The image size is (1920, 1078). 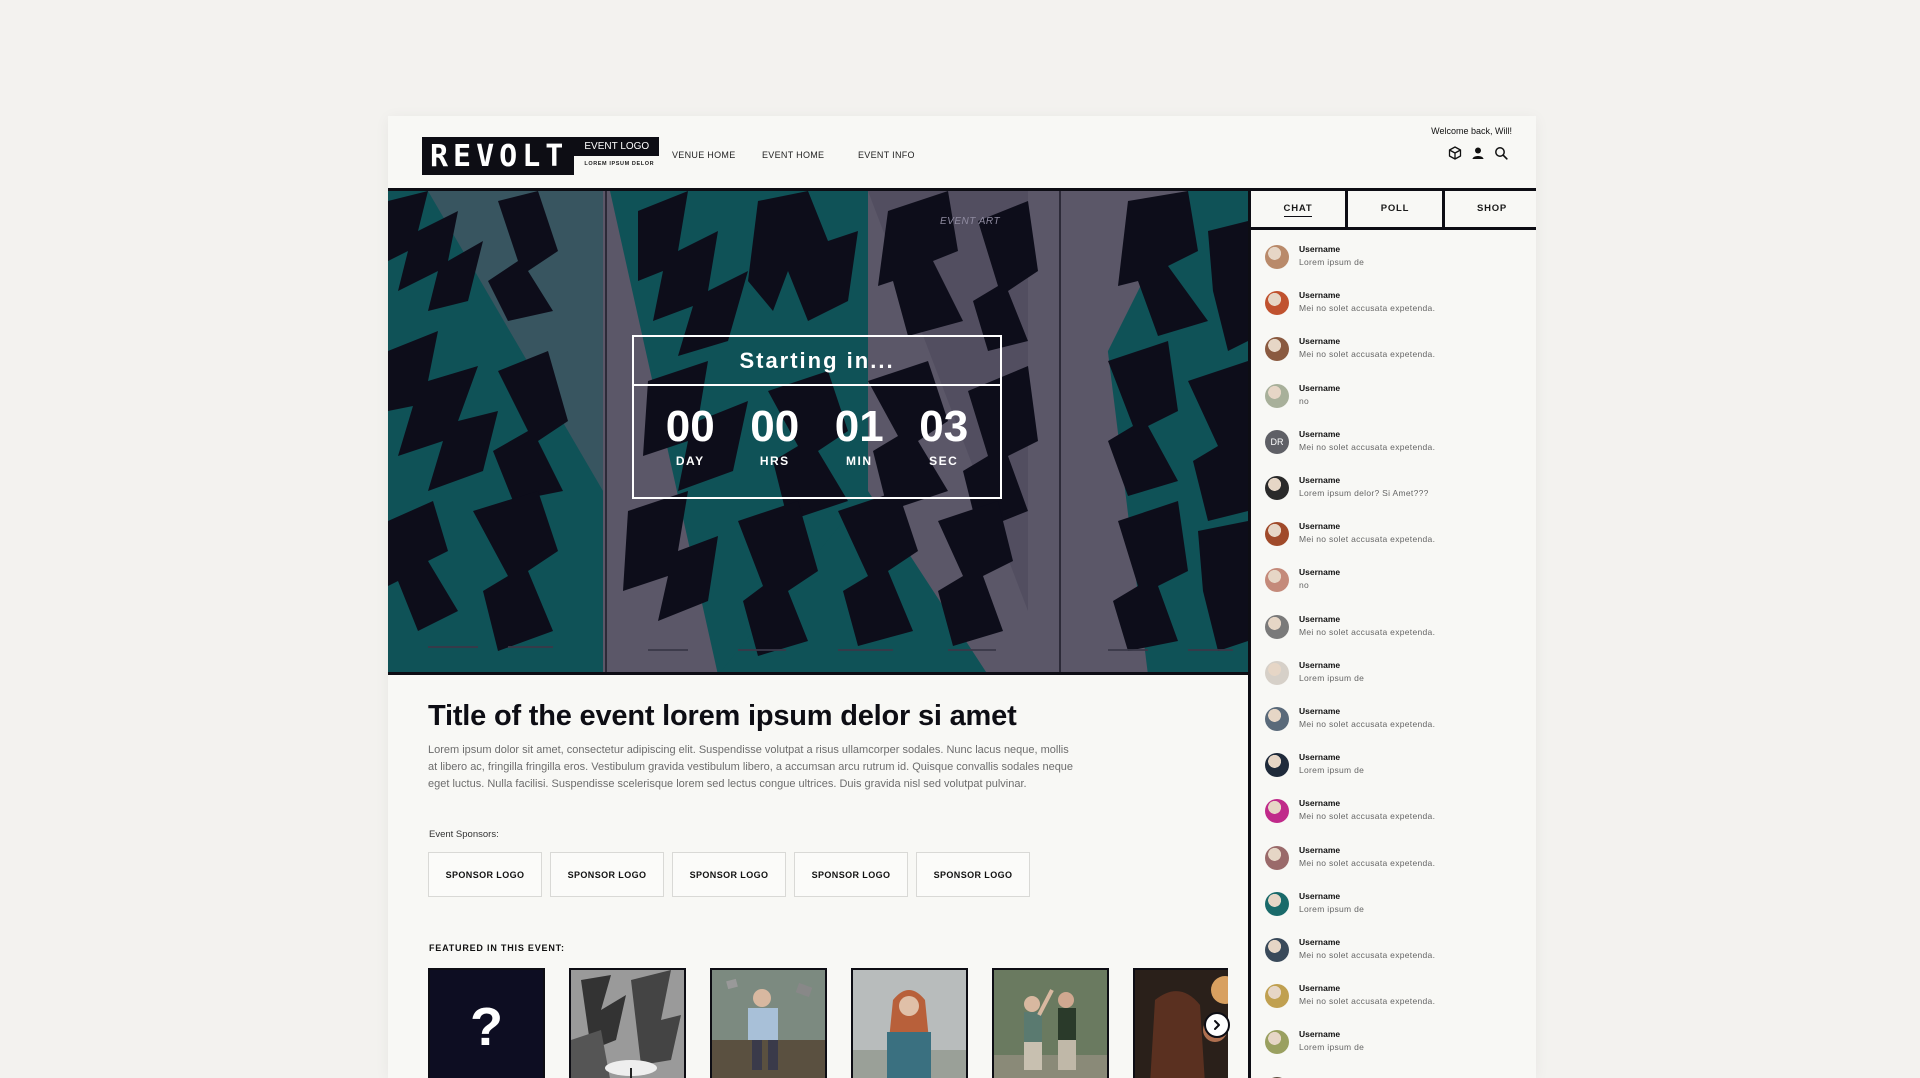 I want to click on nav-event-home: EVENT HOME, so click(x=793, y=155).